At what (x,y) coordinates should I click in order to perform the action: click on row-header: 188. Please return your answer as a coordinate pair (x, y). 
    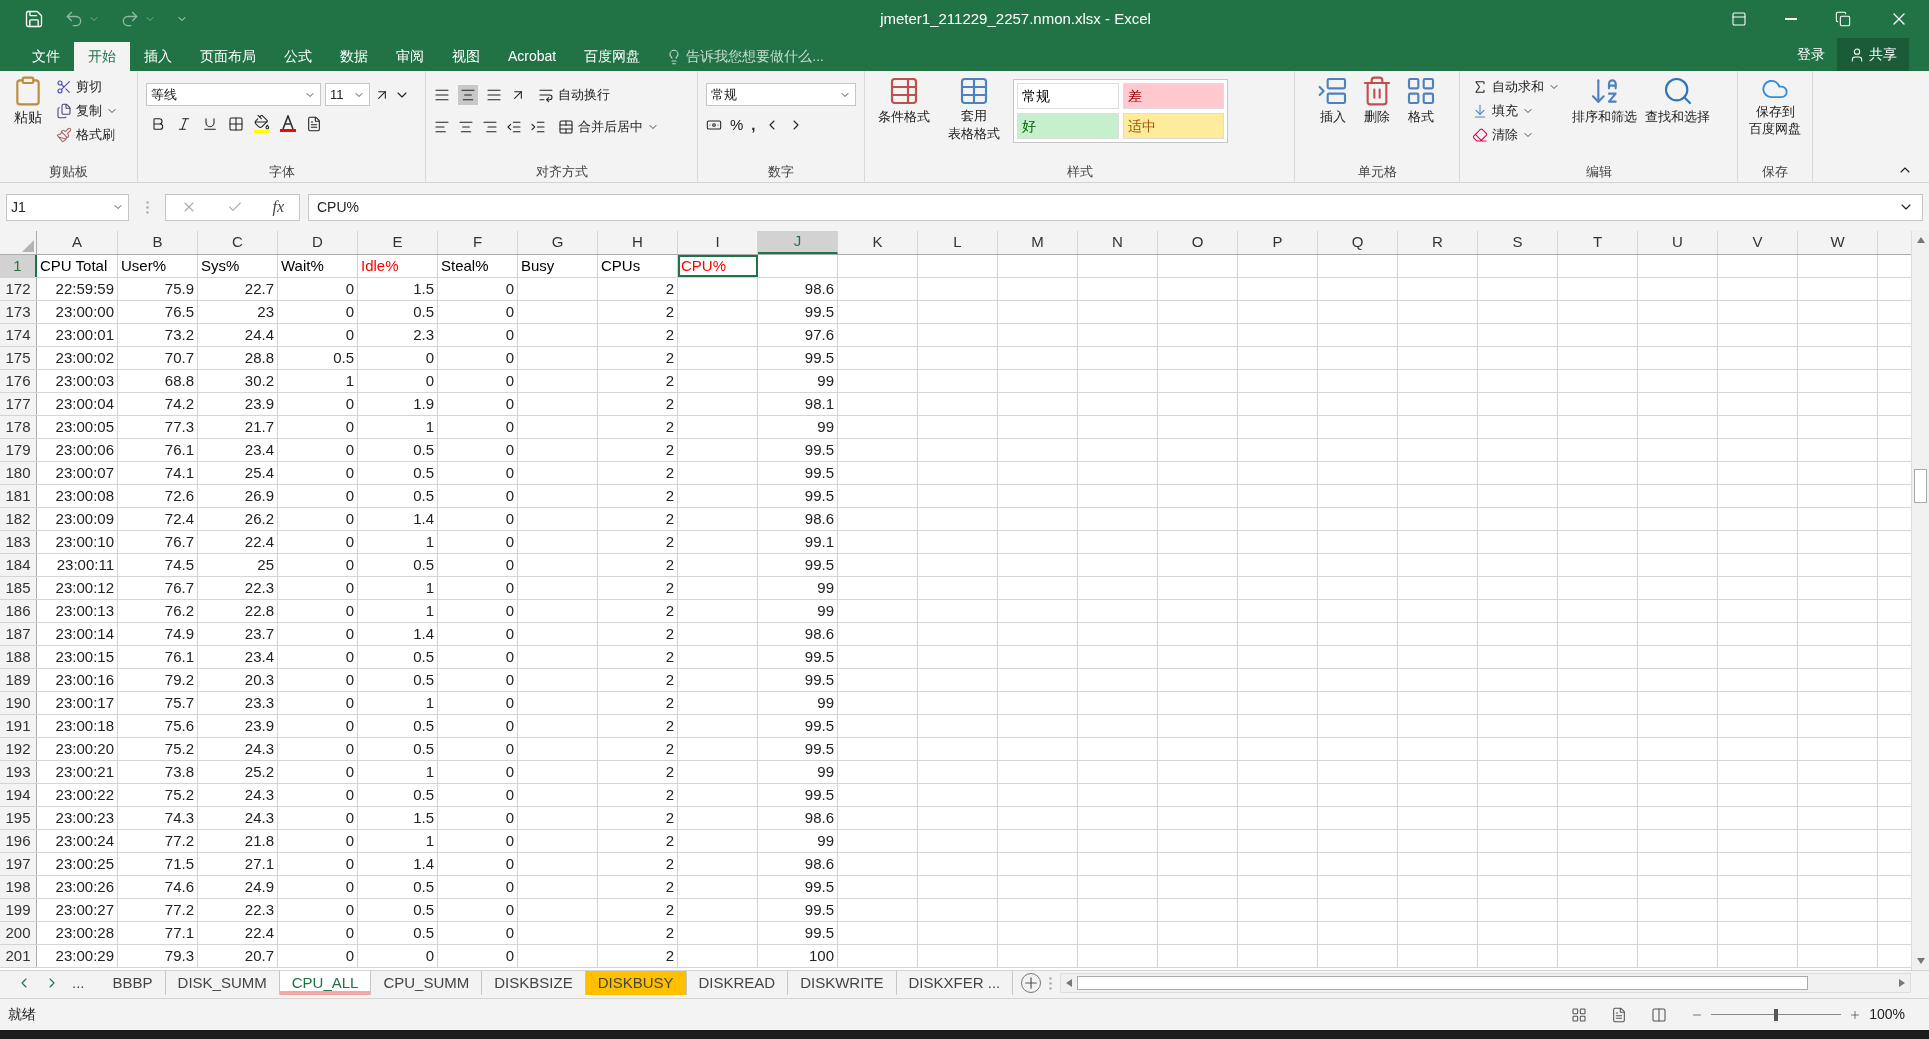
    Looking at the image, I should click on (18, 657).